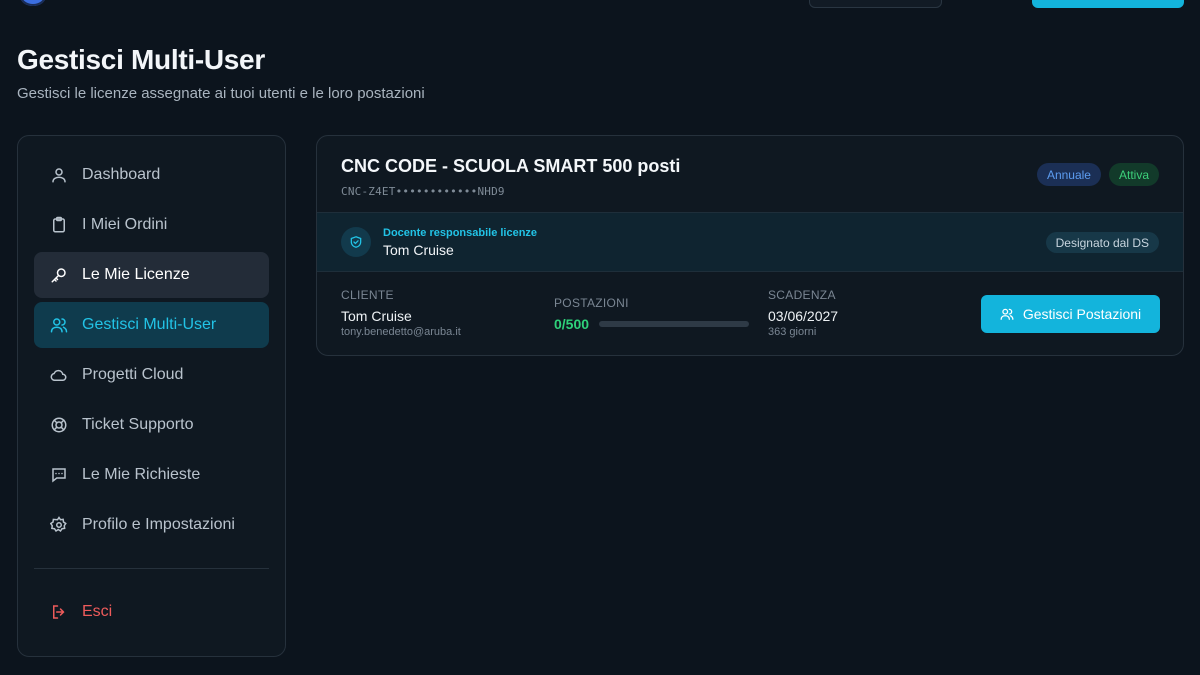 This screenshot has height=675, width=1200. What do you see at coordinates (376, 316) in the screenshot?
I see `client-name: Tom Cruise` at bounding box center [376, 316].